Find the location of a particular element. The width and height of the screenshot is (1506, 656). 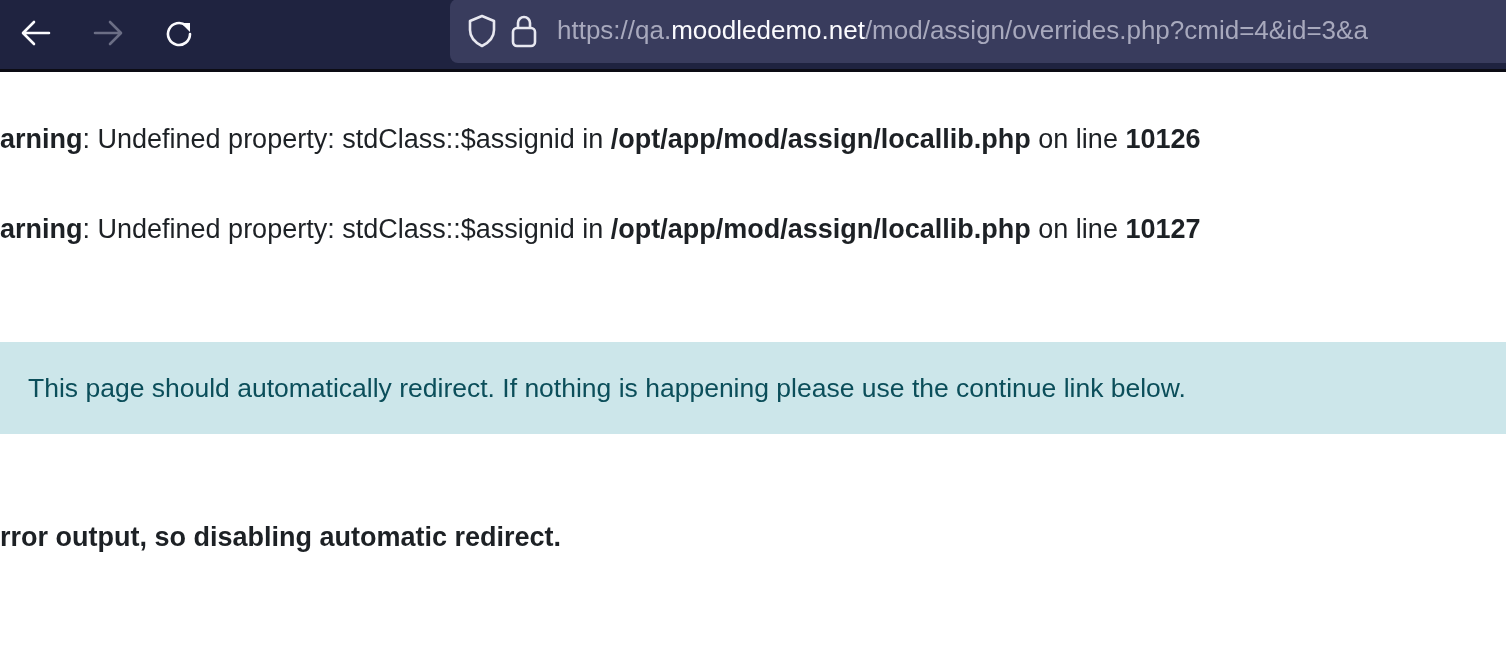

address-bar: https://qa.moodledemo.net/mod/assign/overrides.php?cmid=4&id=3&a is located at coordinates (978, 31).